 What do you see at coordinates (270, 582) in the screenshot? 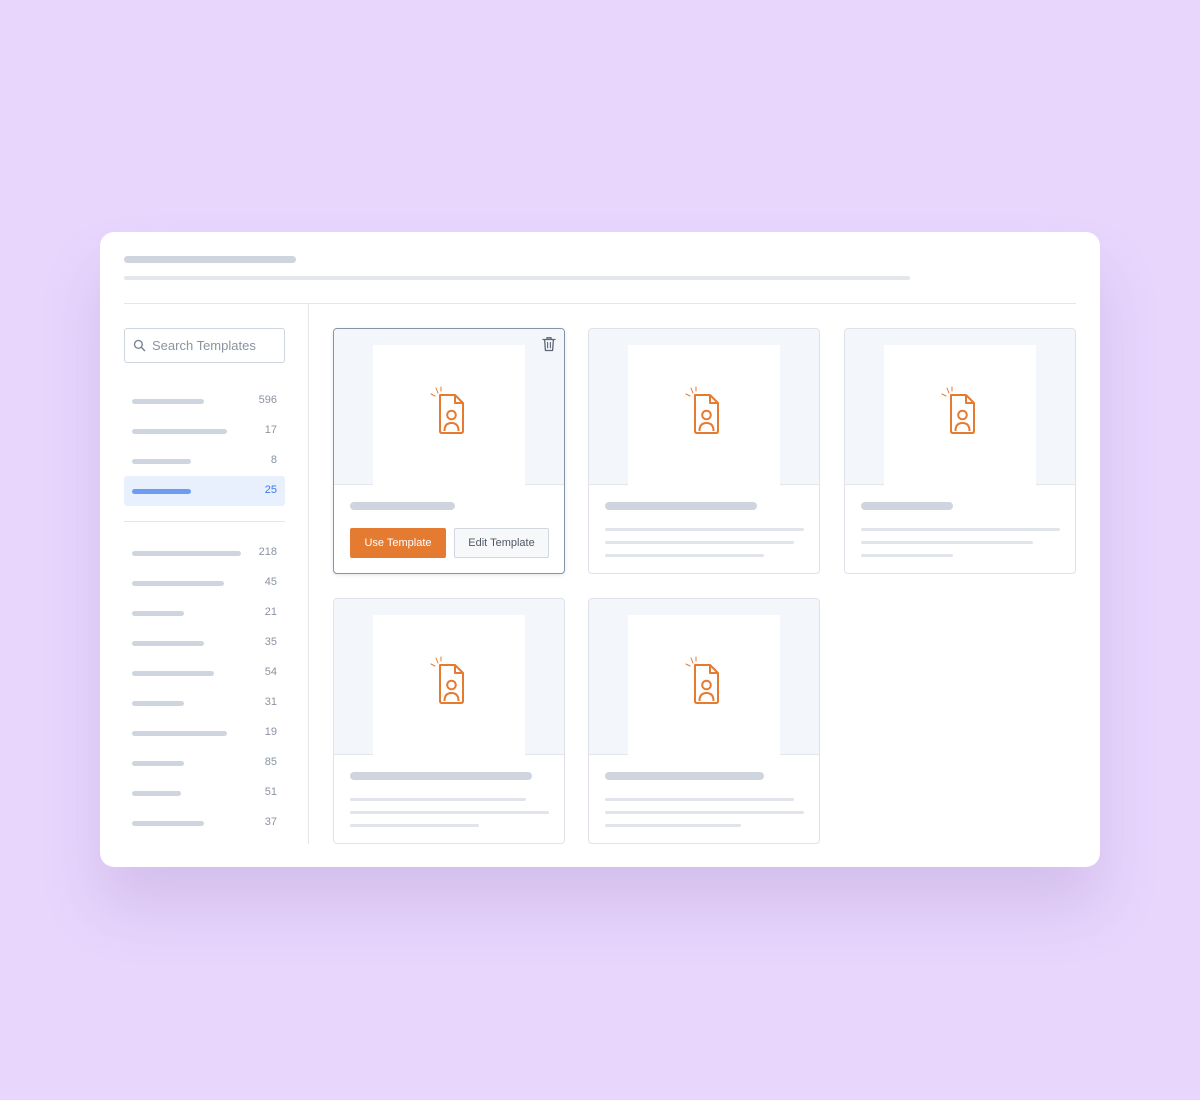
I see `category-count: 45` at bounding box center [270, 582].